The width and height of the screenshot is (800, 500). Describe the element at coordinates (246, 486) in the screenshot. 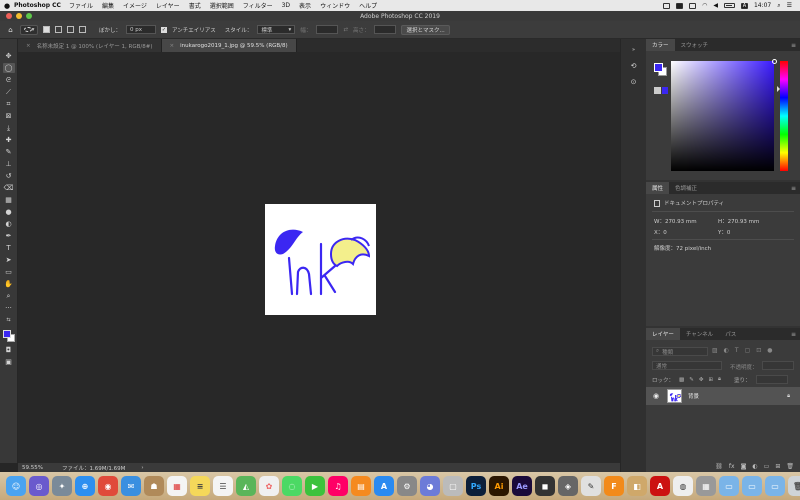

I see `maps-icon: ◭` at that location.